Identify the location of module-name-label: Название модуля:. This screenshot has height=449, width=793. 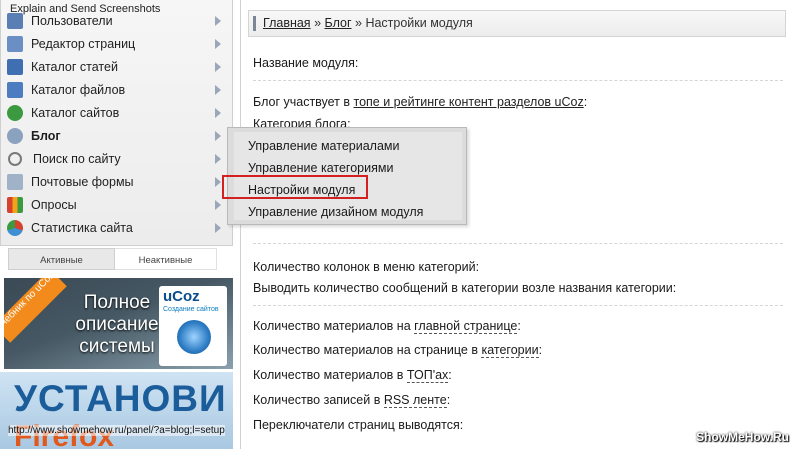
(306, 63).